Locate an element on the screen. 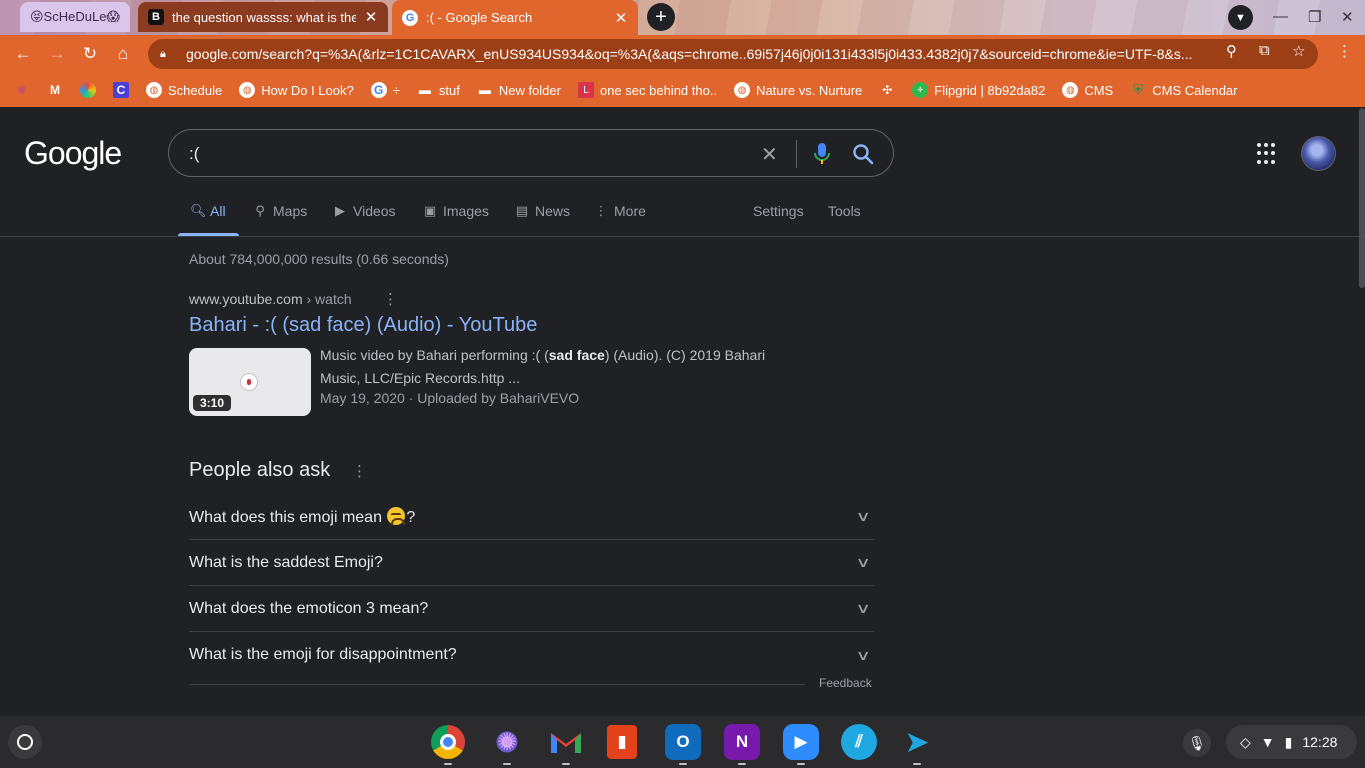 This screenshot has height=768, width=1365. screencastify-app: ⫽ is located at coordinates (859, 742).